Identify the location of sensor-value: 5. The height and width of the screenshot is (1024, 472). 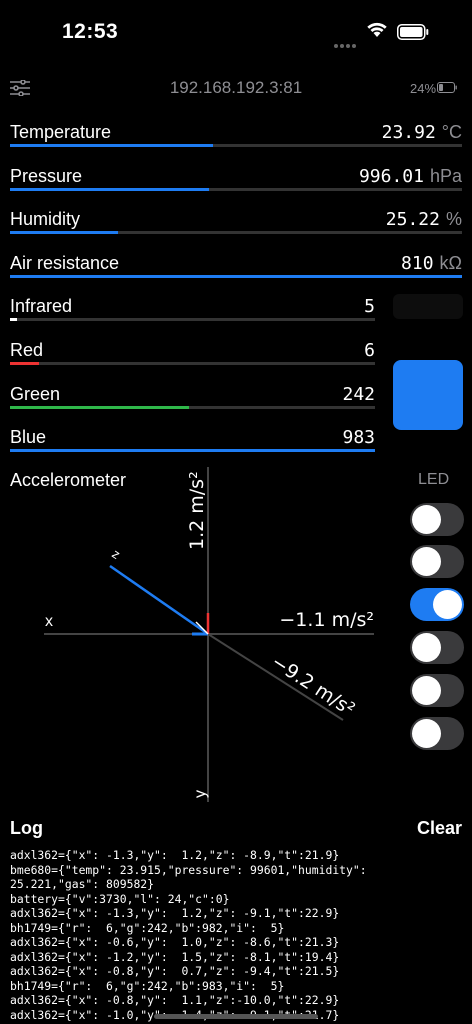
(369, 306).